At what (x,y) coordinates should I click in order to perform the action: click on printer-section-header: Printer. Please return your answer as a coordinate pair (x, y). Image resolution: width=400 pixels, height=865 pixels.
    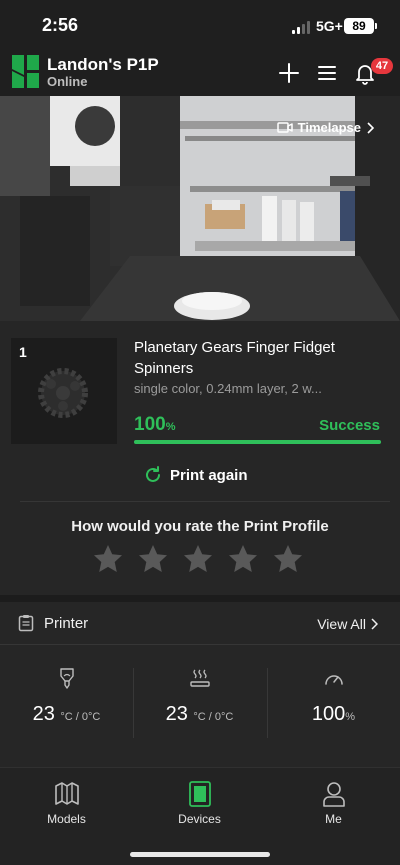
    Looking at the image, I should click on (53, 623).